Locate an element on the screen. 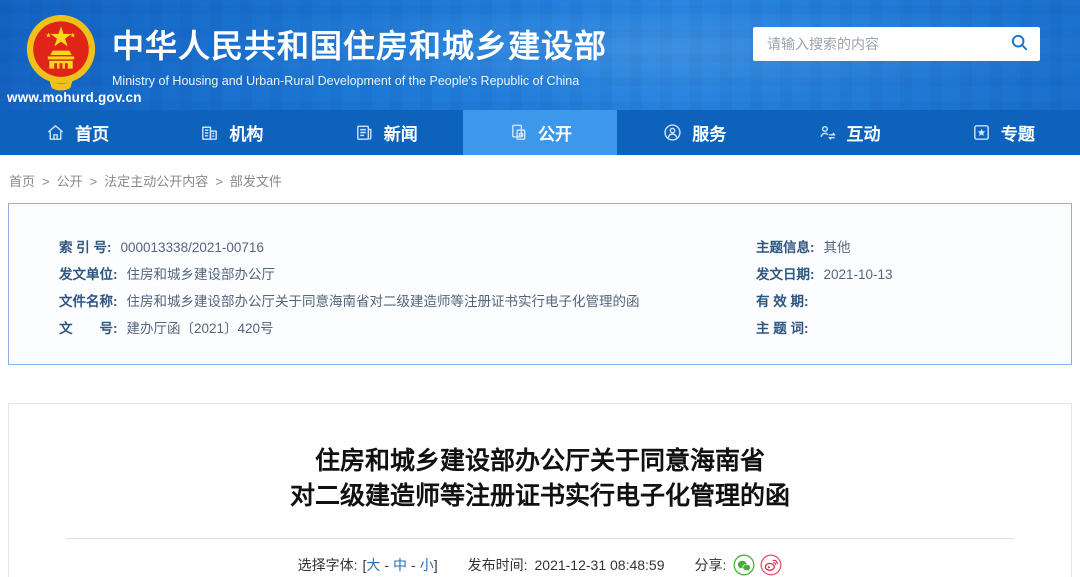  info-label: 文 号: is located at coordinates (88, 328).